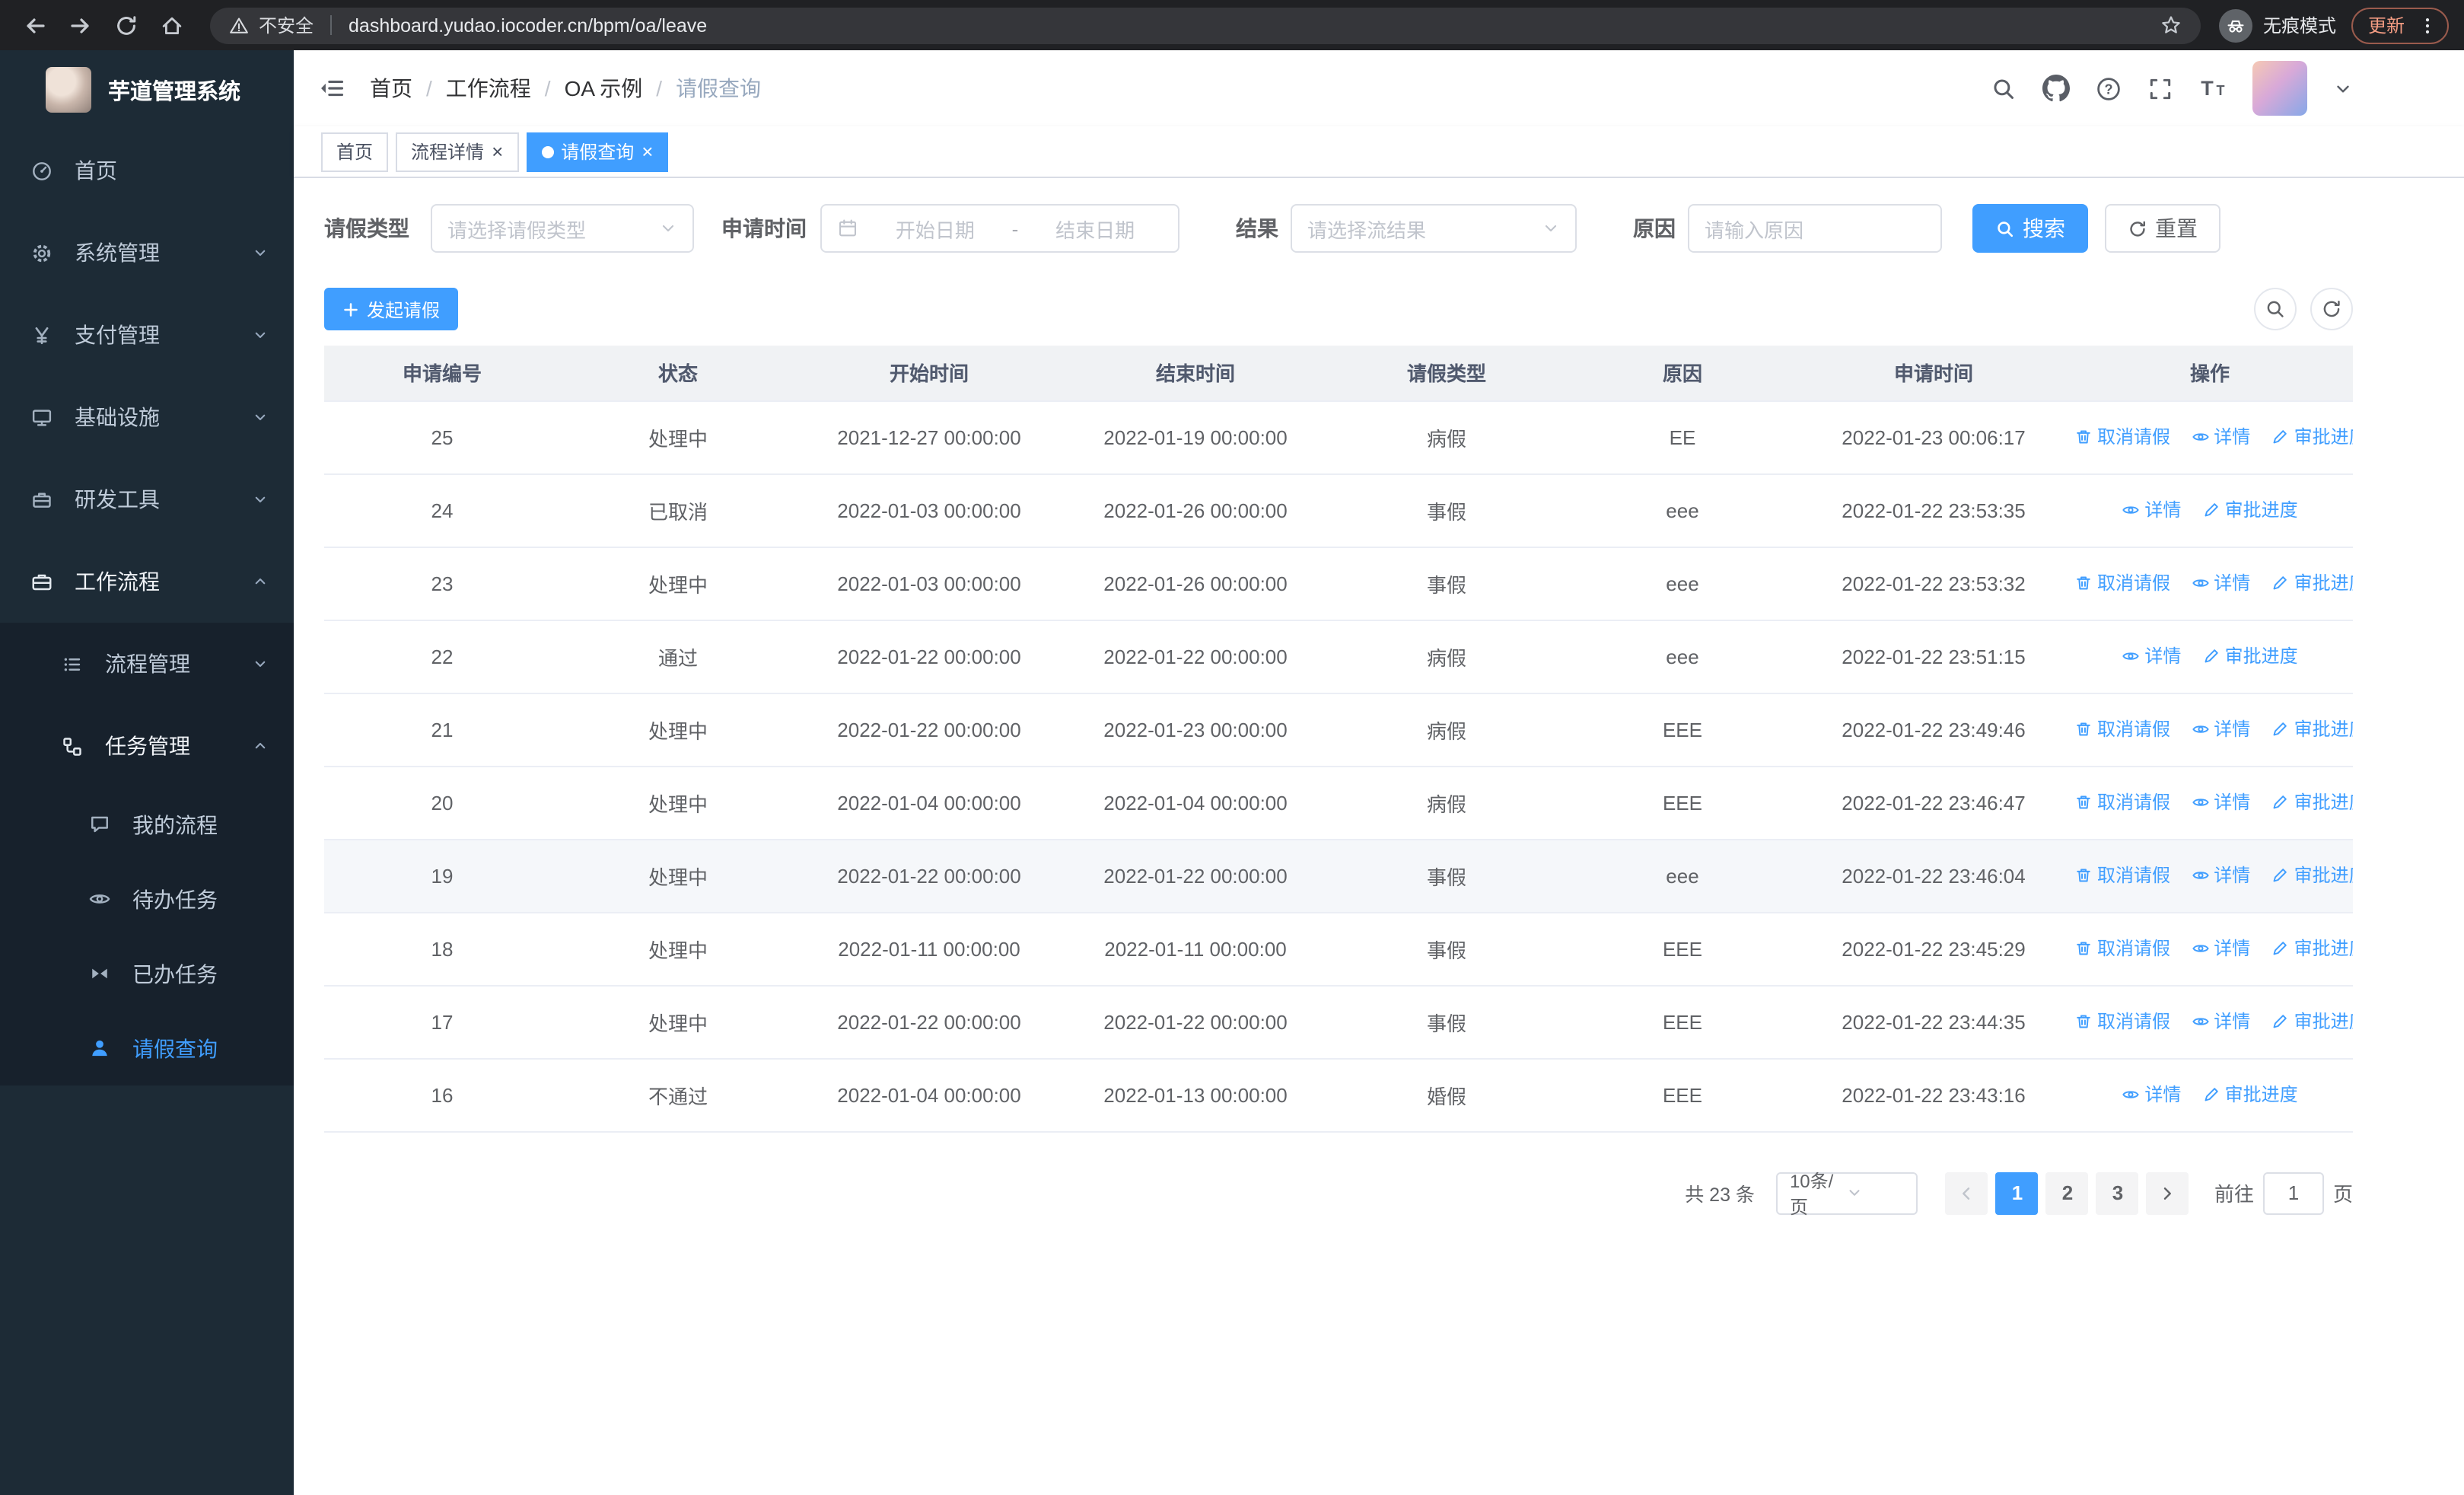 Image resolution: width=2464 pixels, height=1495 pixels. What do you see at coordinates (1966, 1192) in the screenshot?
I see `prev-page-button` at bounding box center [1966, 1192].